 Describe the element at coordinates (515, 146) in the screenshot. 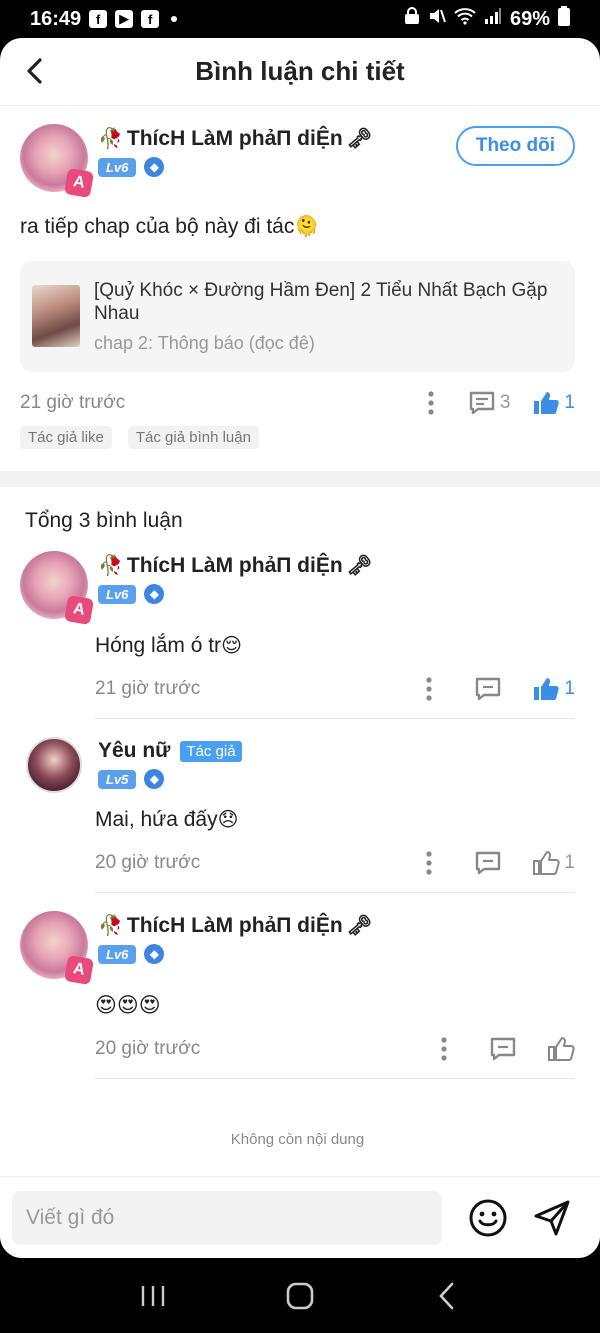

I see `follow-button: Theo dõi` at that location.